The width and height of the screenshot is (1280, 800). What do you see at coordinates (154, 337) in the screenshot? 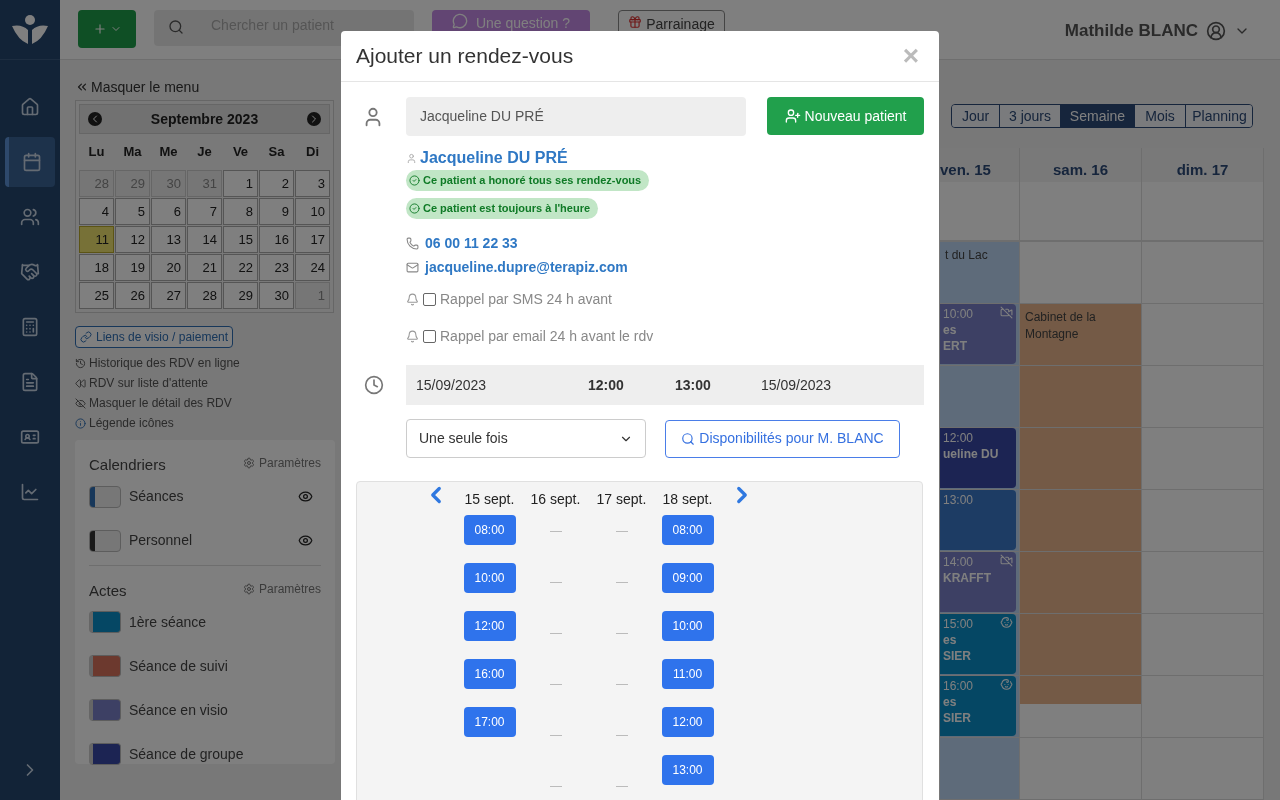
I see `visio-links-button: Liens de visio / paiement` at bounding box center [154, 337].